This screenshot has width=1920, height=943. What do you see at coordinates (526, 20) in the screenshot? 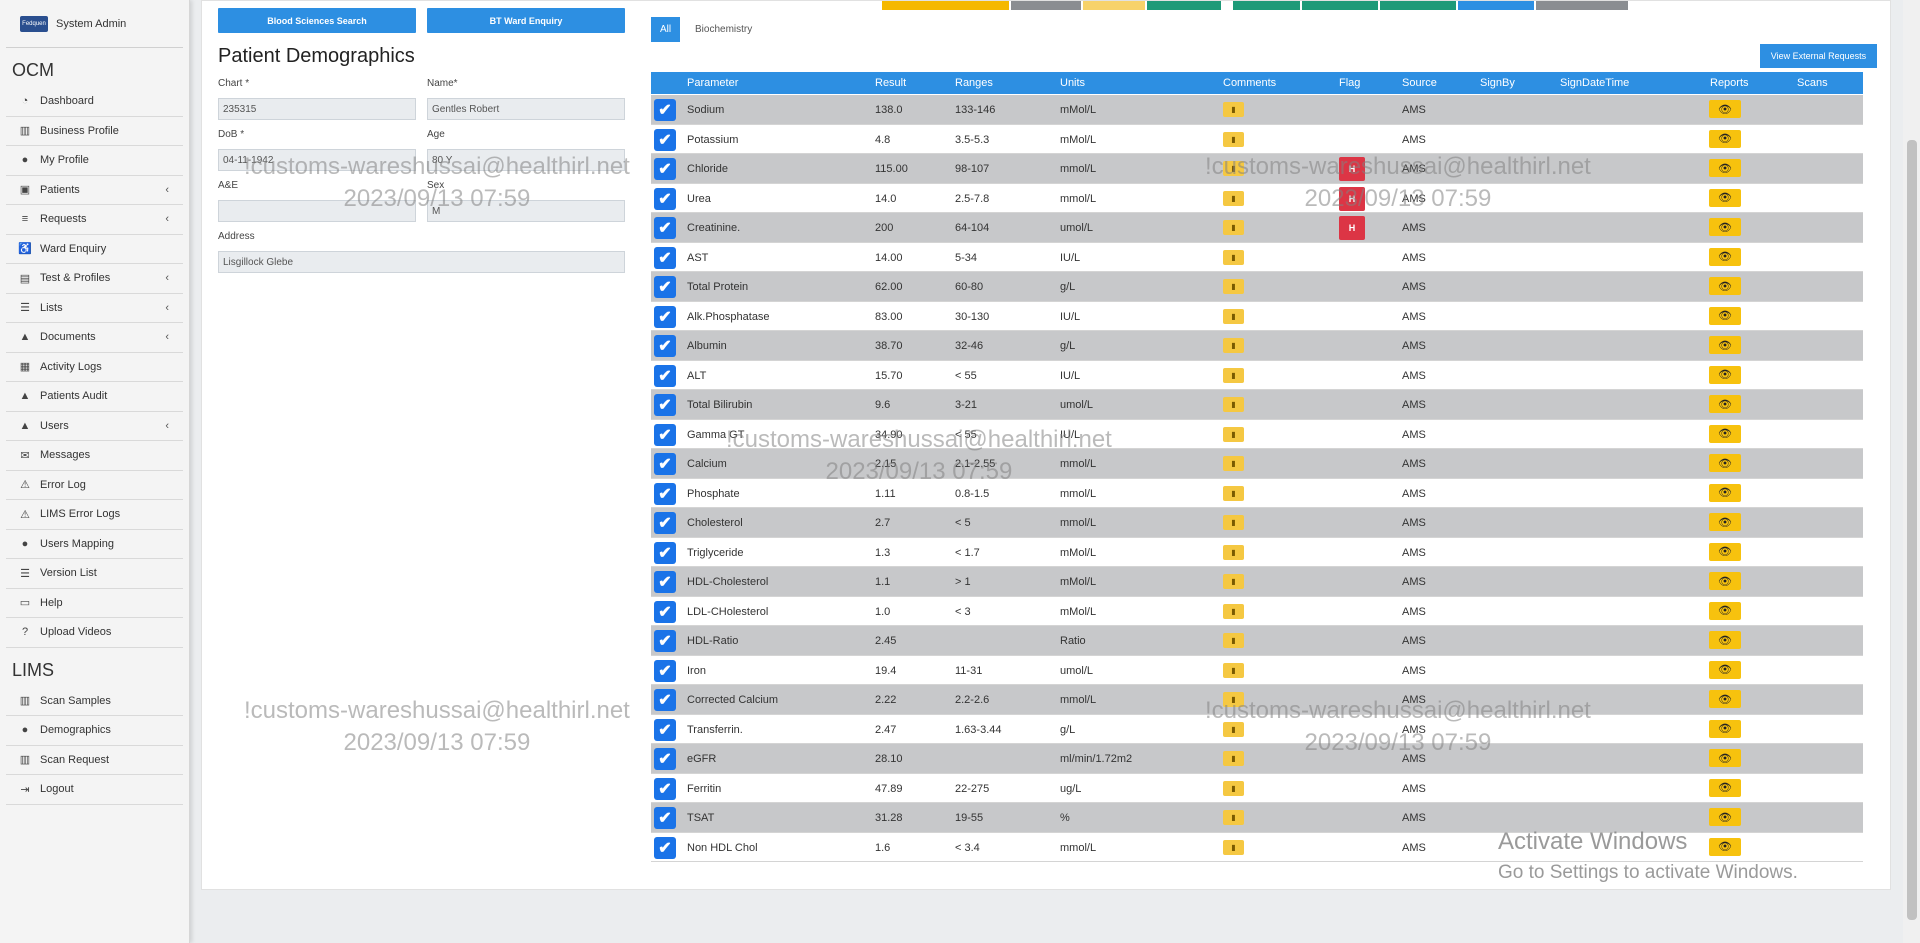
I see `bt-ward-enquiry-button: BT Ward Enquiry` at bounding box center [526, 20].